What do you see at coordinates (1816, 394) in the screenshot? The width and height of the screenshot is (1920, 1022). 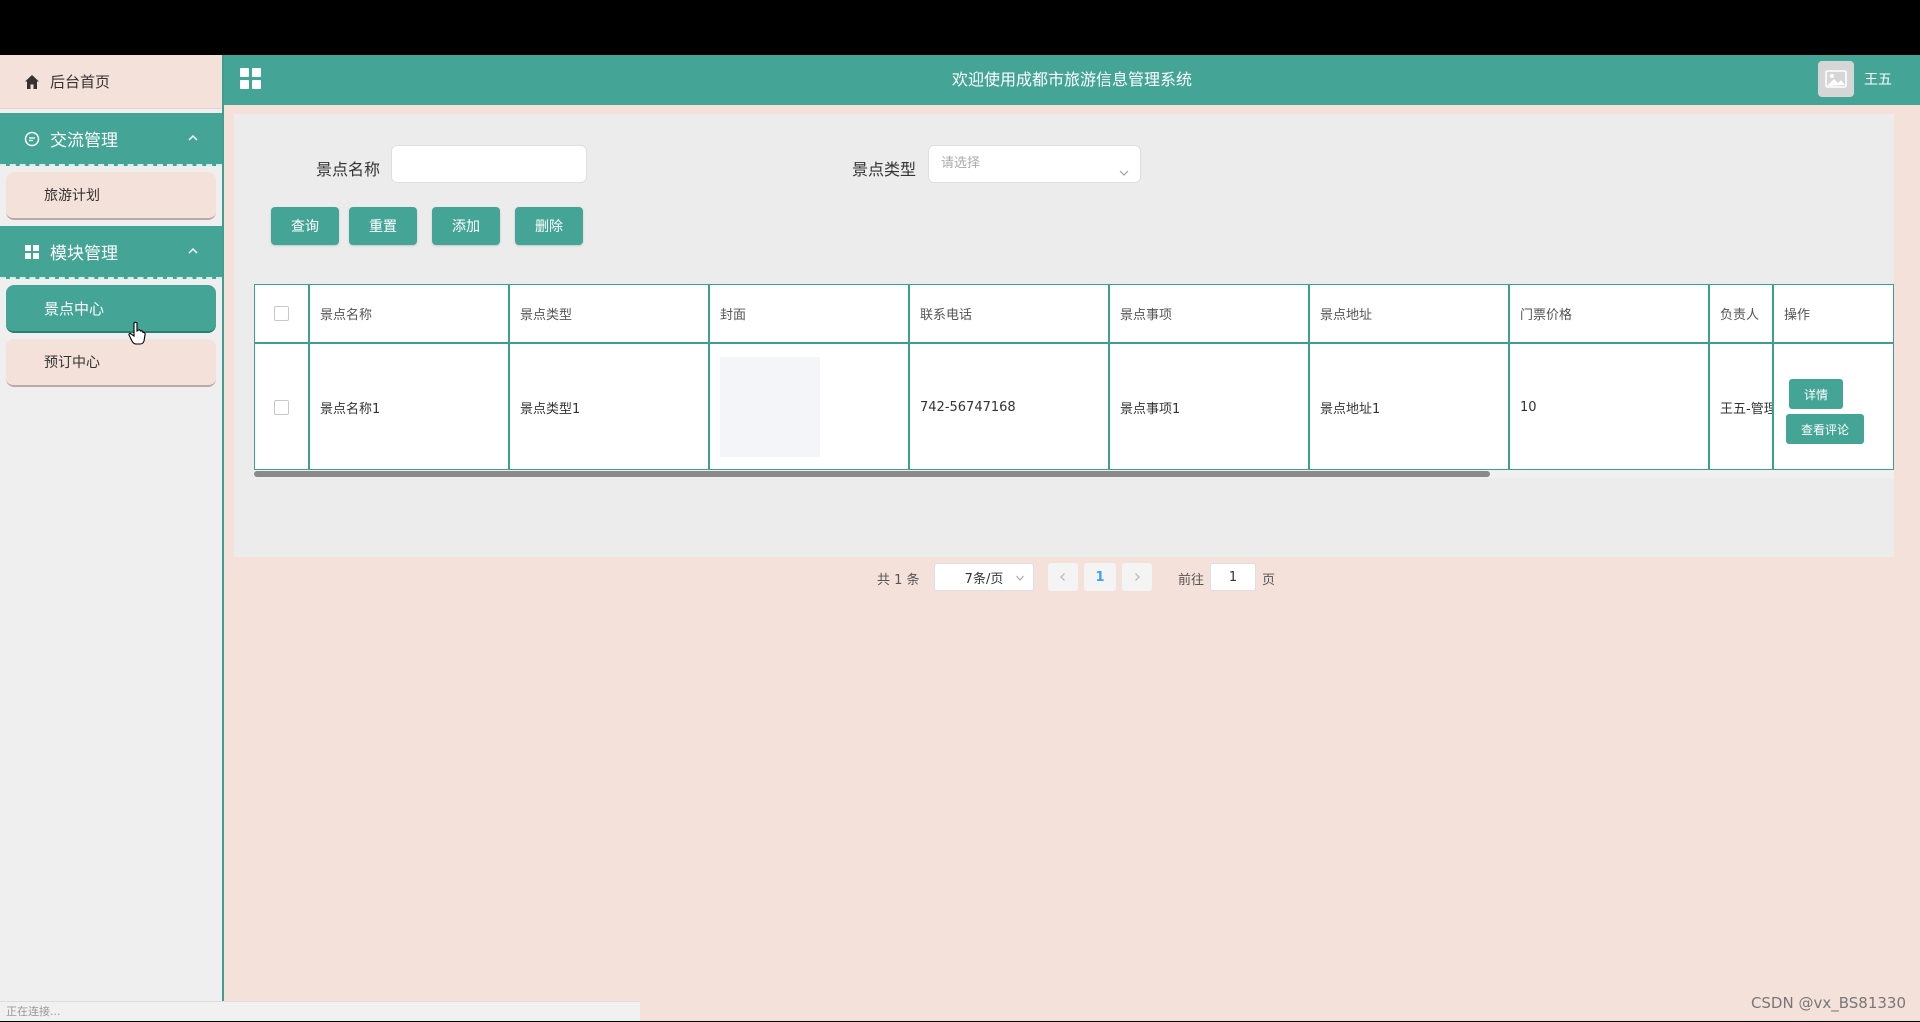 I see `detail-button: 详情` at bounding box center [1816, 394].